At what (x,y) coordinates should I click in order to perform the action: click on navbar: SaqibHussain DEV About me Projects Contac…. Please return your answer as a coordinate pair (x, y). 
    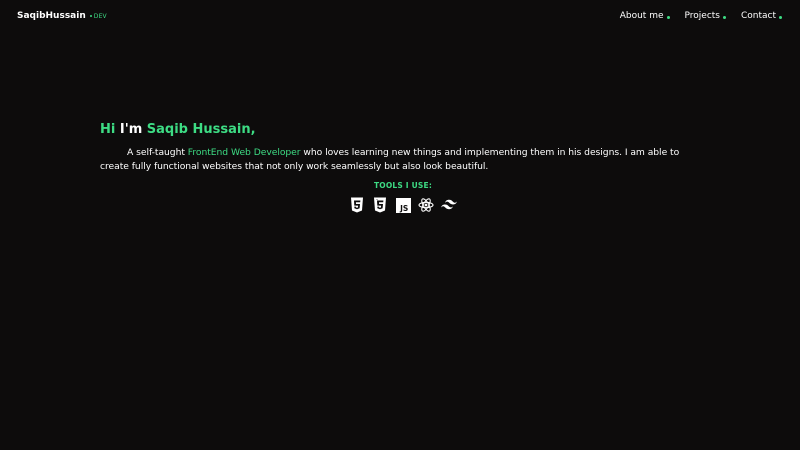
    Looking at the image, I should click on (400, 17).